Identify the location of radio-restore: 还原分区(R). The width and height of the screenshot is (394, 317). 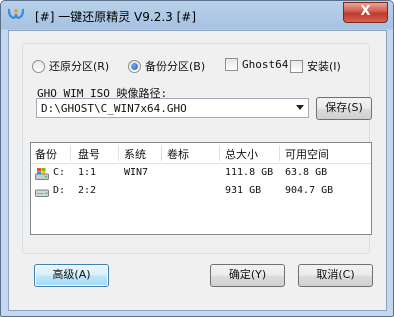
(70, 66).